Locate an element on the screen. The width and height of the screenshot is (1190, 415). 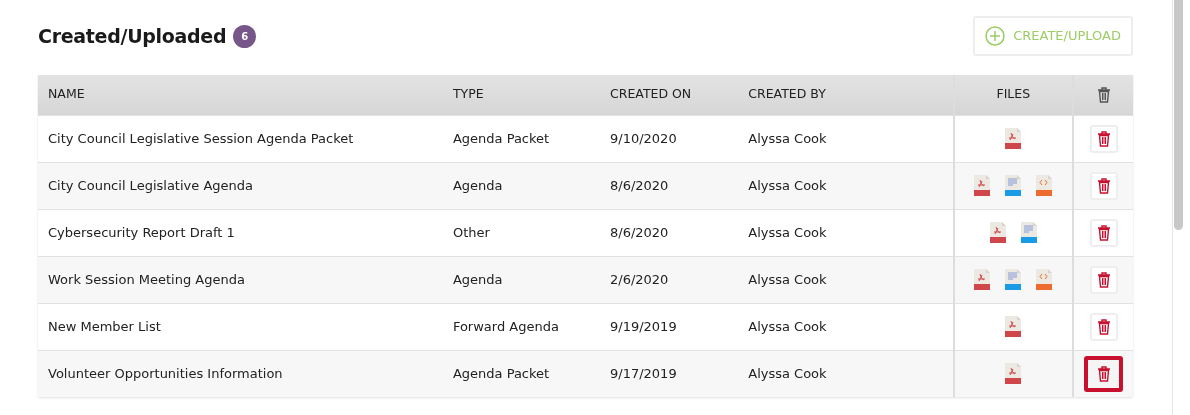
table-cell: City Council Legislative Session Agenda Packet is located at coordinates (201, 138).